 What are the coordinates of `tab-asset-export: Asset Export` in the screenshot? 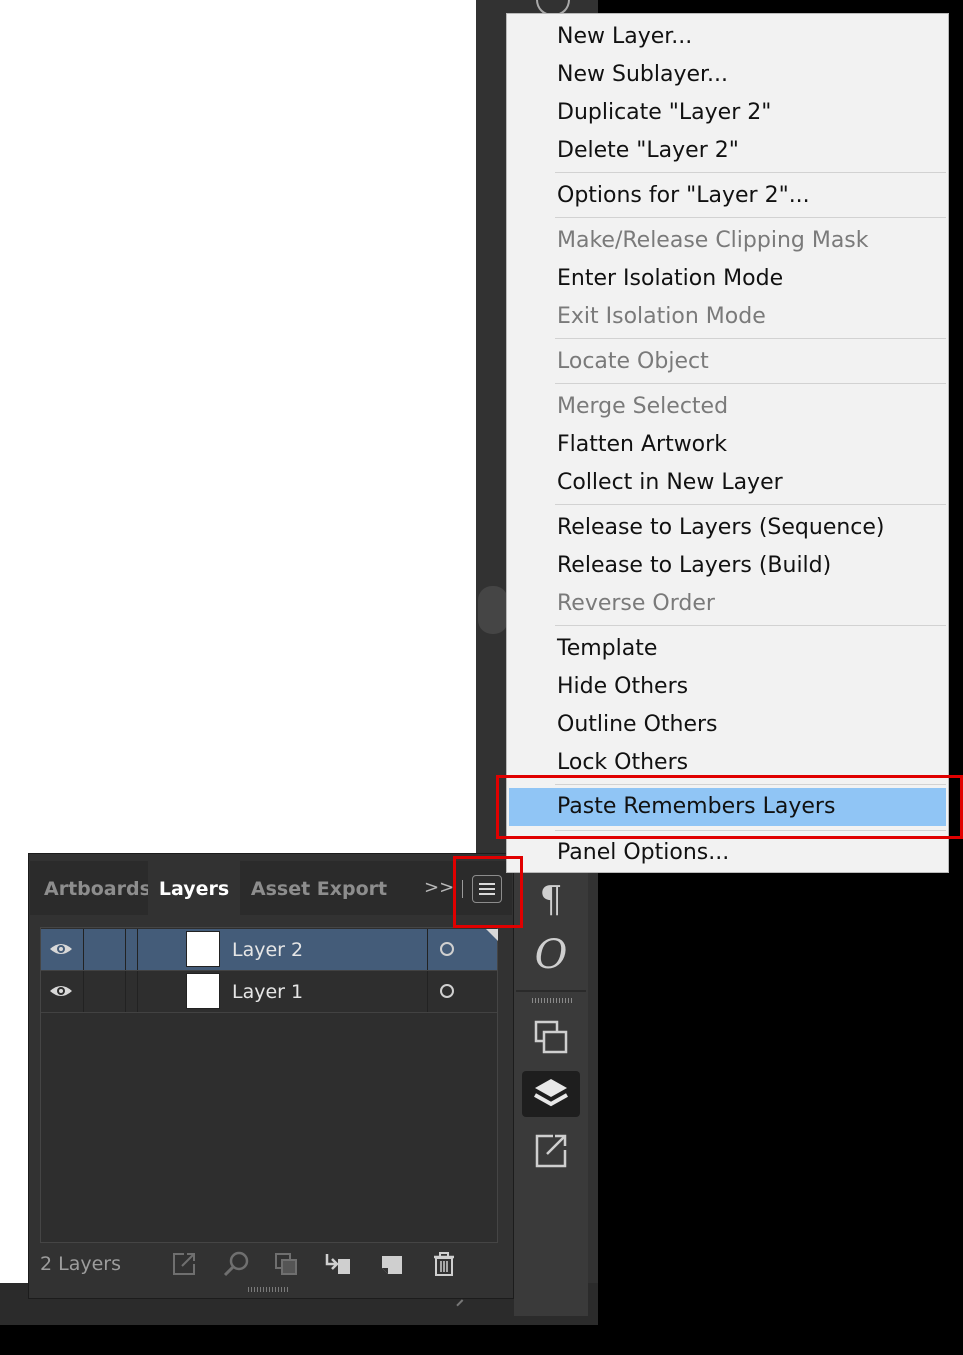 It's located at (319, 888).